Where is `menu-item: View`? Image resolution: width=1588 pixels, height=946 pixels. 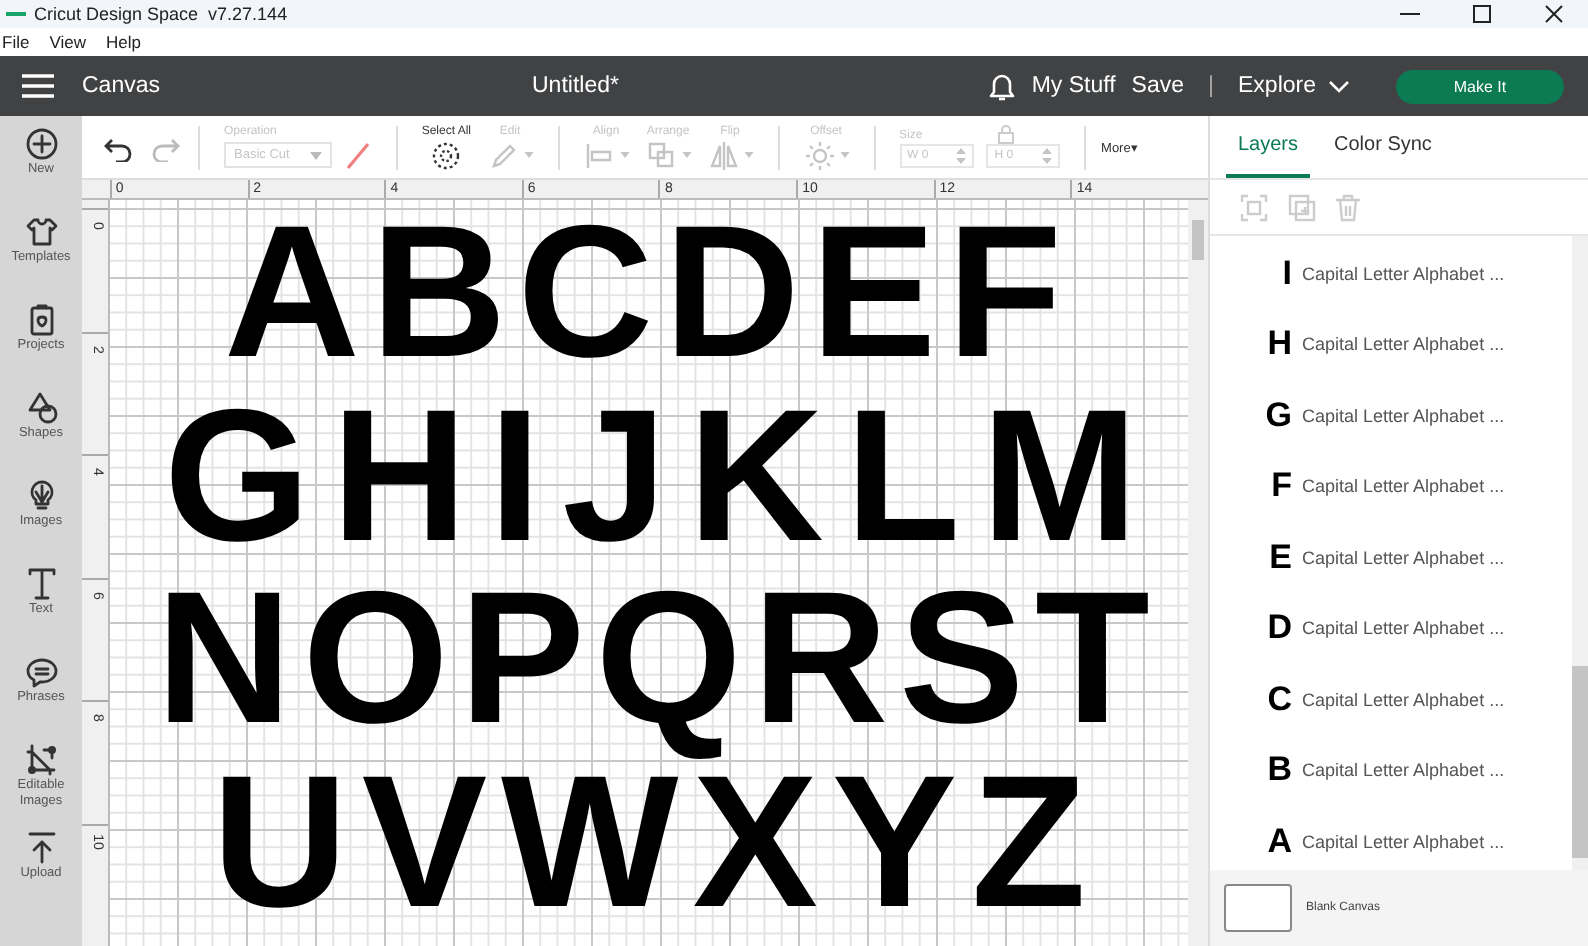
menu-item: View is located at coordinates (67, 42).